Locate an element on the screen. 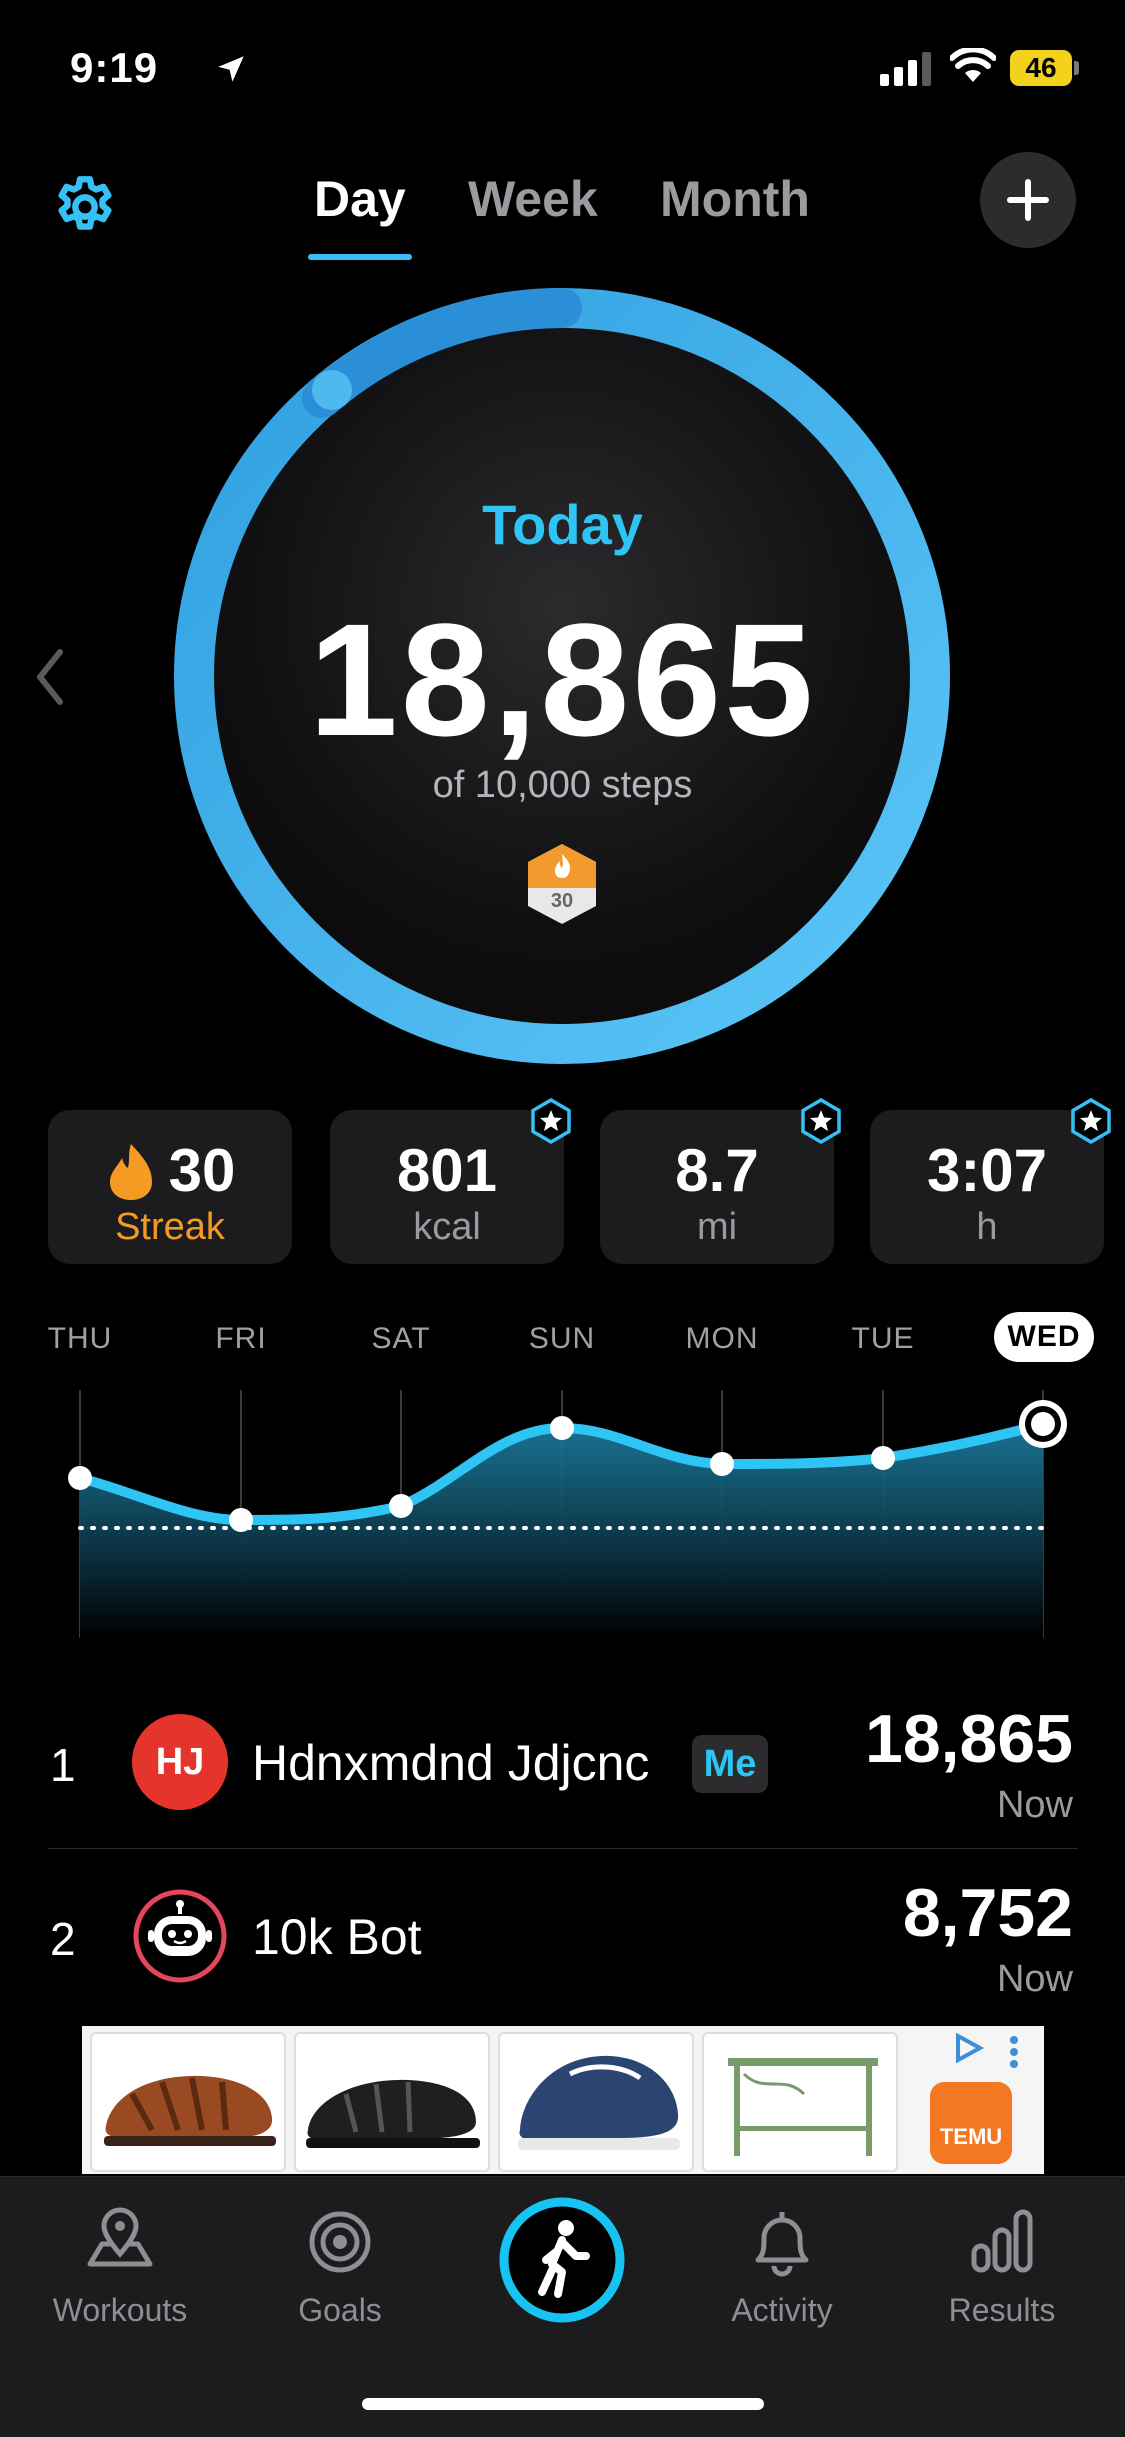 The width and height of the screenshot is (1125, 2437). streak-badge: 30 is located at coordinates (562, 884).